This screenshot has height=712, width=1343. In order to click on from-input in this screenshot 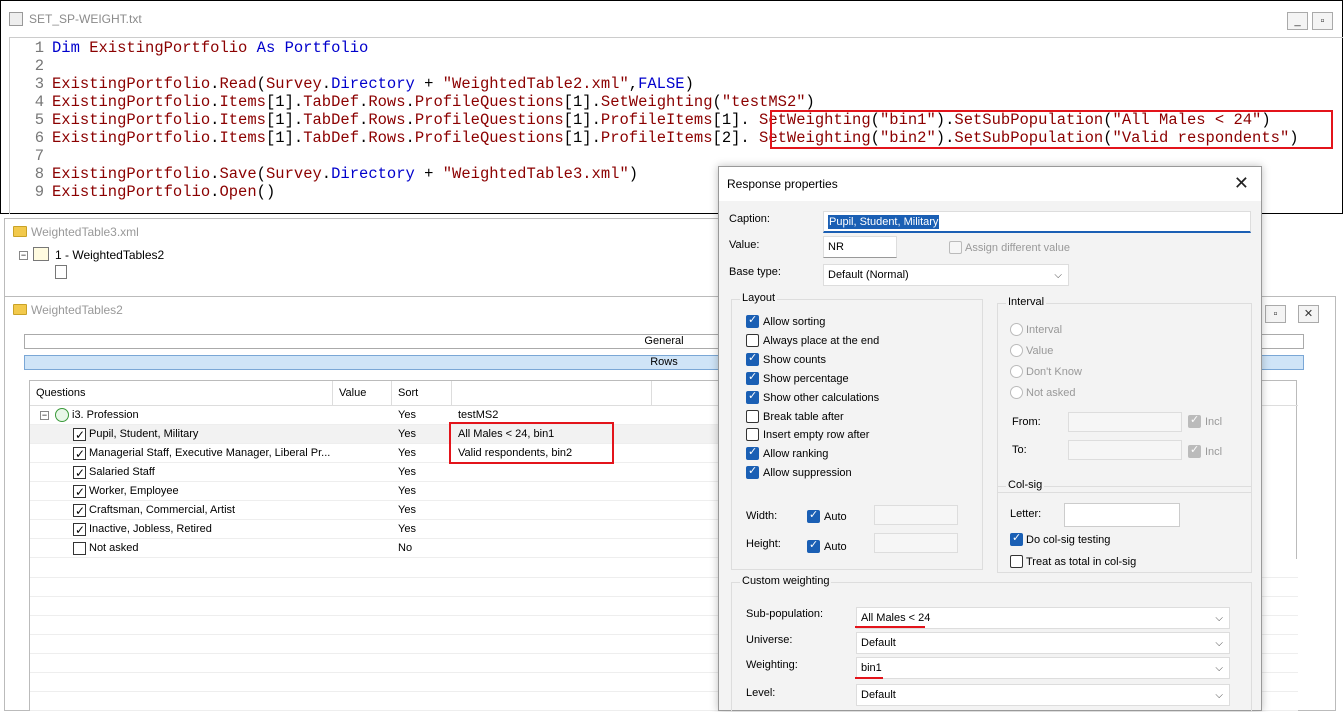, I will do `click(1125, 422)`.